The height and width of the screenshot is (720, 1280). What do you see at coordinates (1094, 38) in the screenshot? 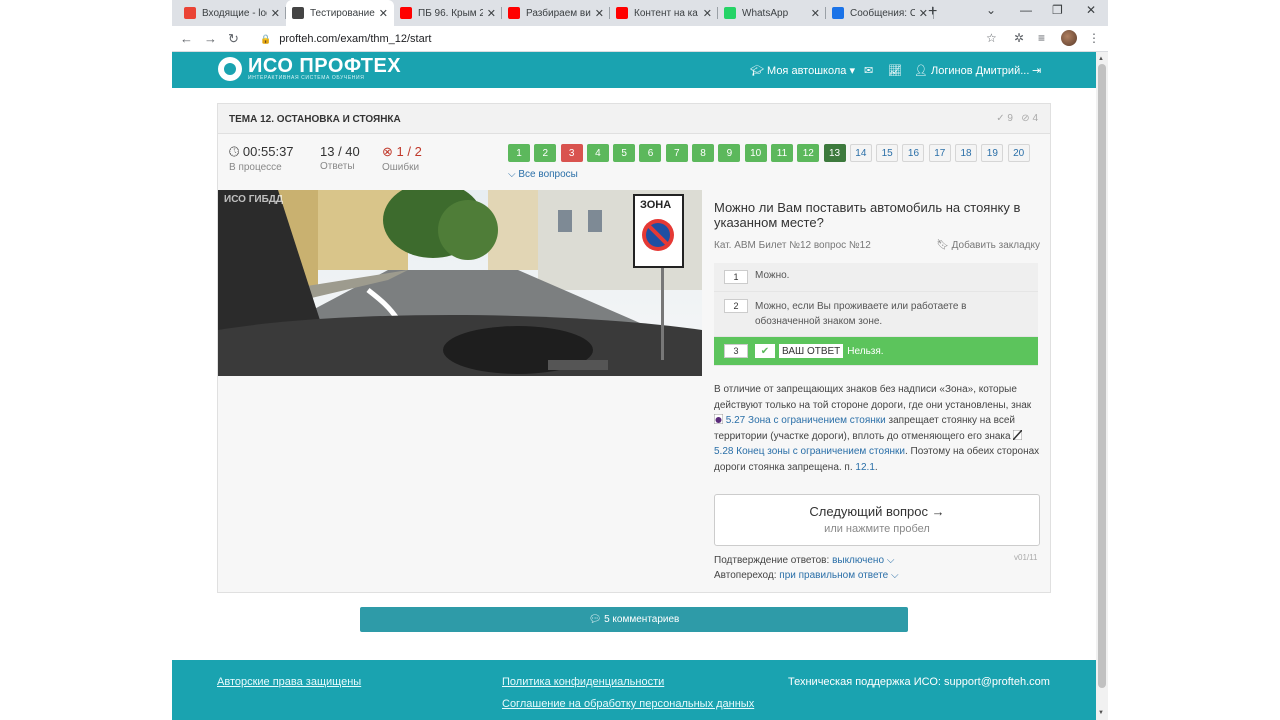
I see `menu-icon: ⋮` at bounding box center [1094, 38].